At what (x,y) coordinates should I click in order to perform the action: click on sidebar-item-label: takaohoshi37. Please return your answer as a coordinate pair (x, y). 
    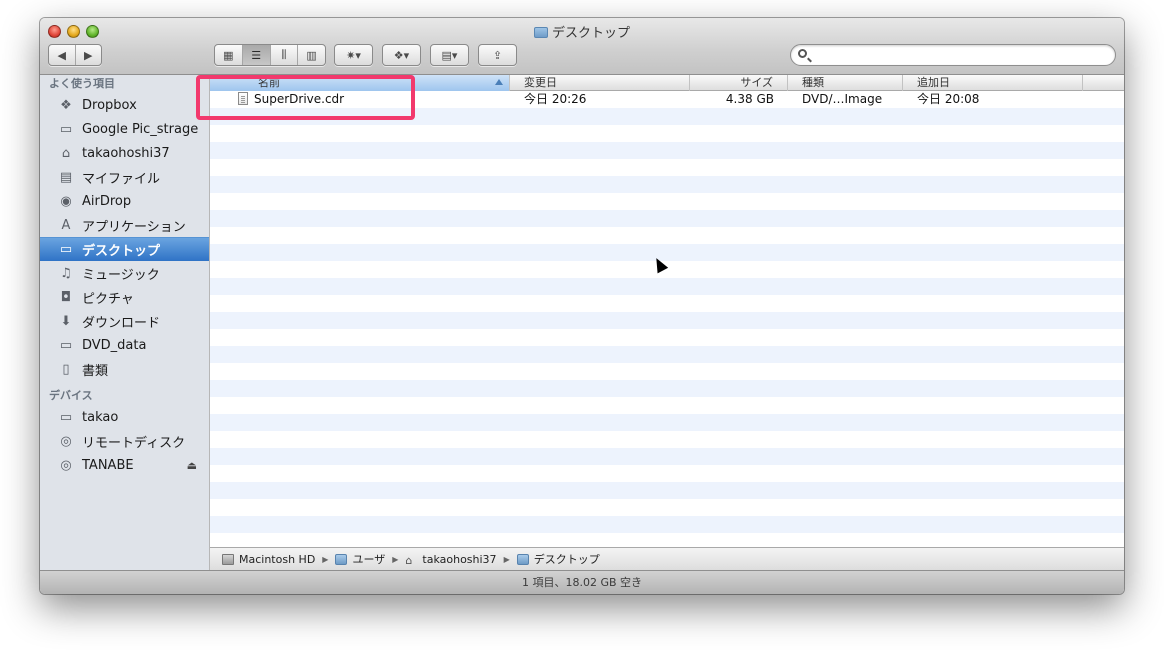
    Looking at the image, I should click on (126, 153).